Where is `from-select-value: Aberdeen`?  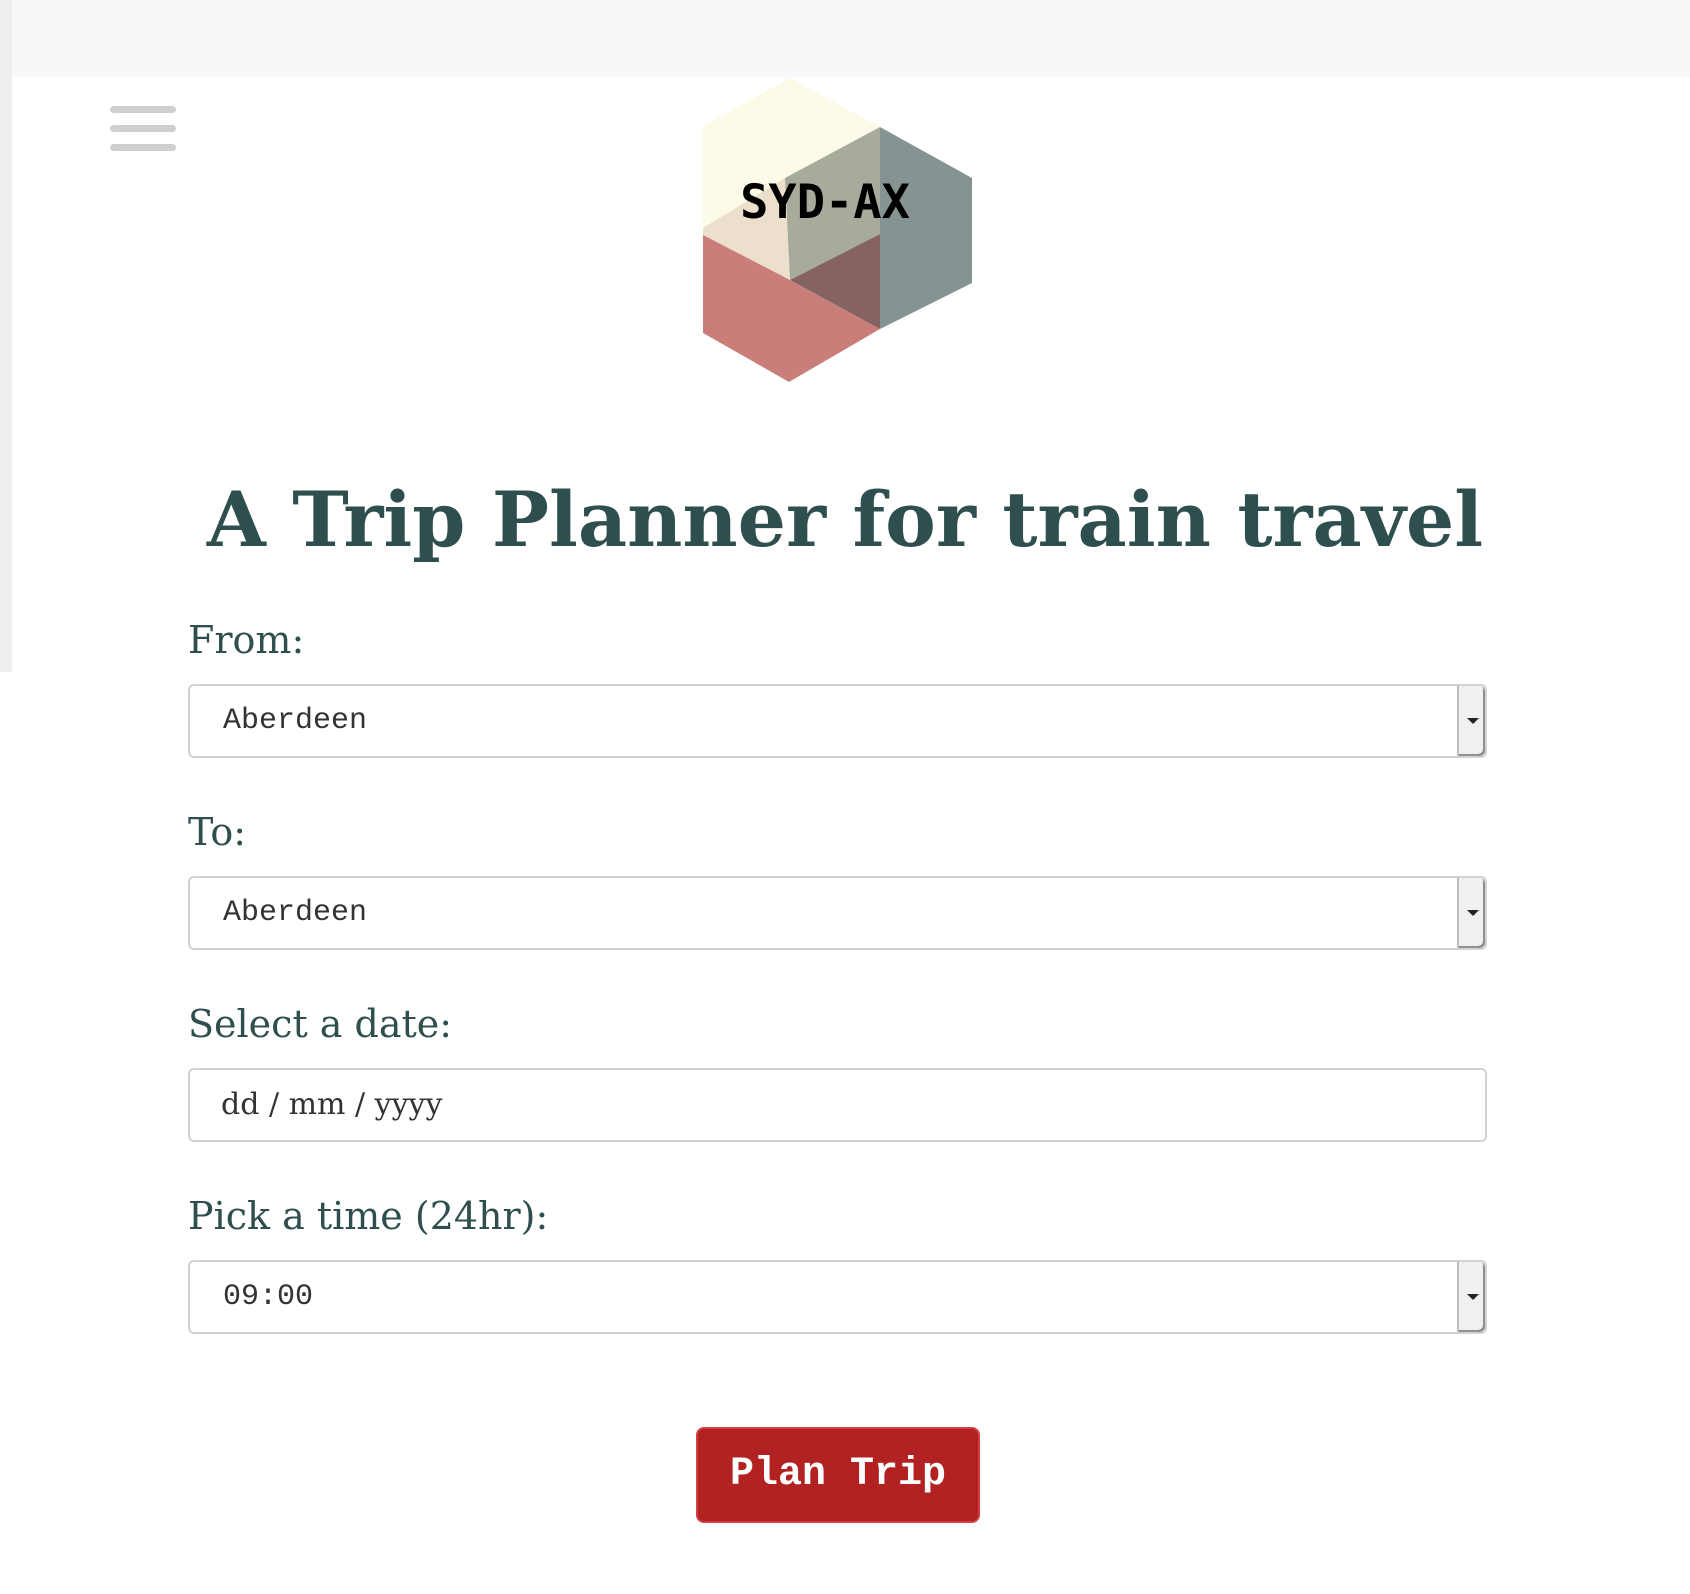
from-select-value: Aberdeen is located at coordinates (295, 721).